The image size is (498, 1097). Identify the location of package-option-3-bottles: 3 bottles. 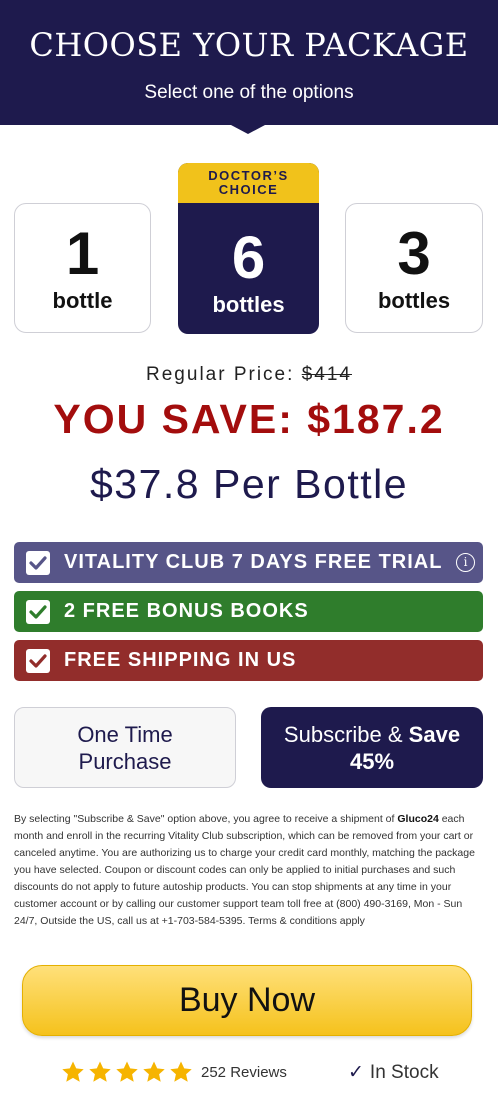
(414, 268).